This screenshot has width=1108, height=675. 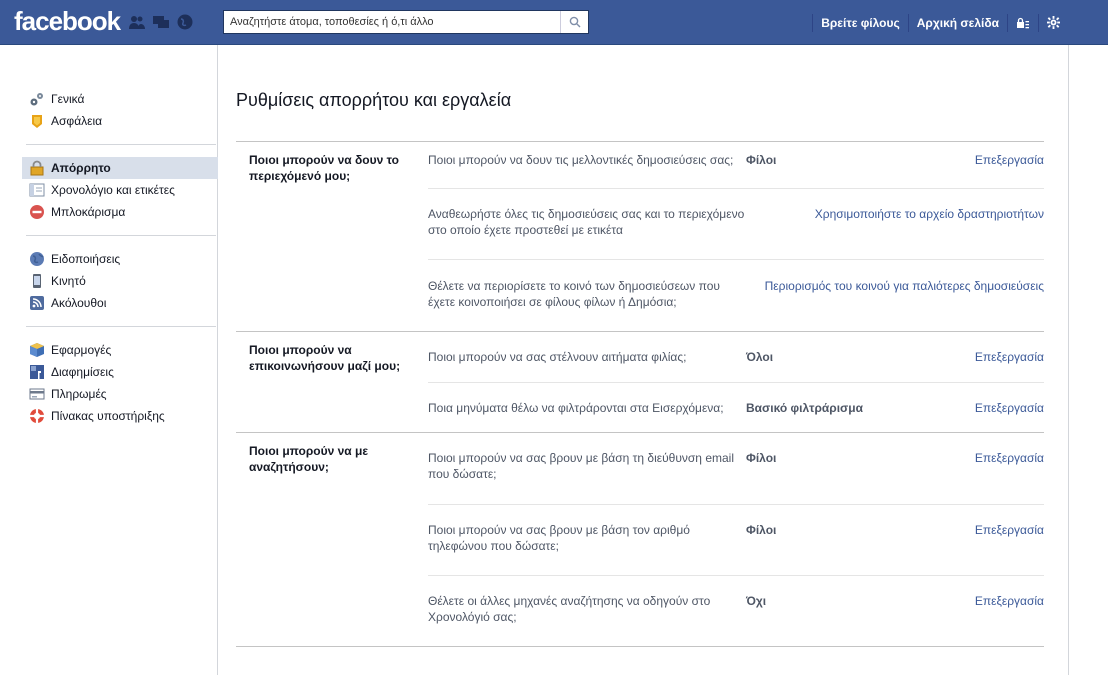 What do you see at coordinates (86, 259) in the screenshot?
I see `sidebar-item-label: Ειδοποιήσεις` at bounding box center [86, 259].